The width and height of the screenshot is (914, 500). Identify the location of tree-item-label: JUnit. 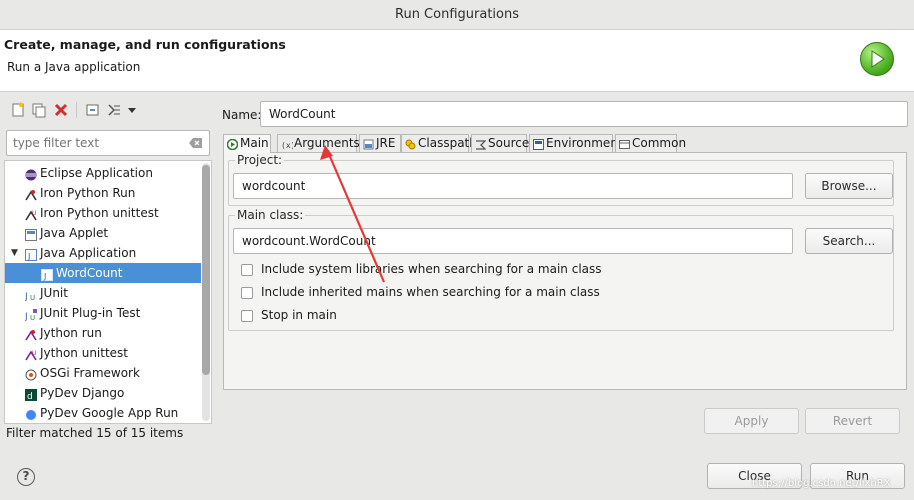
(54, 293).